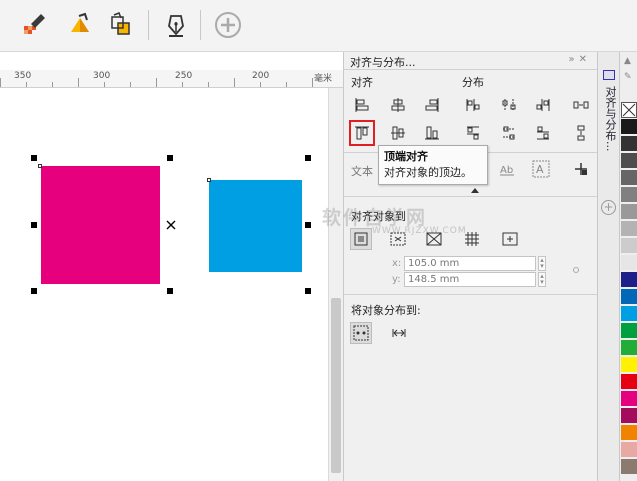 This screenshot has height=481, width=637. I want to click on y-spinner: ▴ ▾, so click(542, 279).